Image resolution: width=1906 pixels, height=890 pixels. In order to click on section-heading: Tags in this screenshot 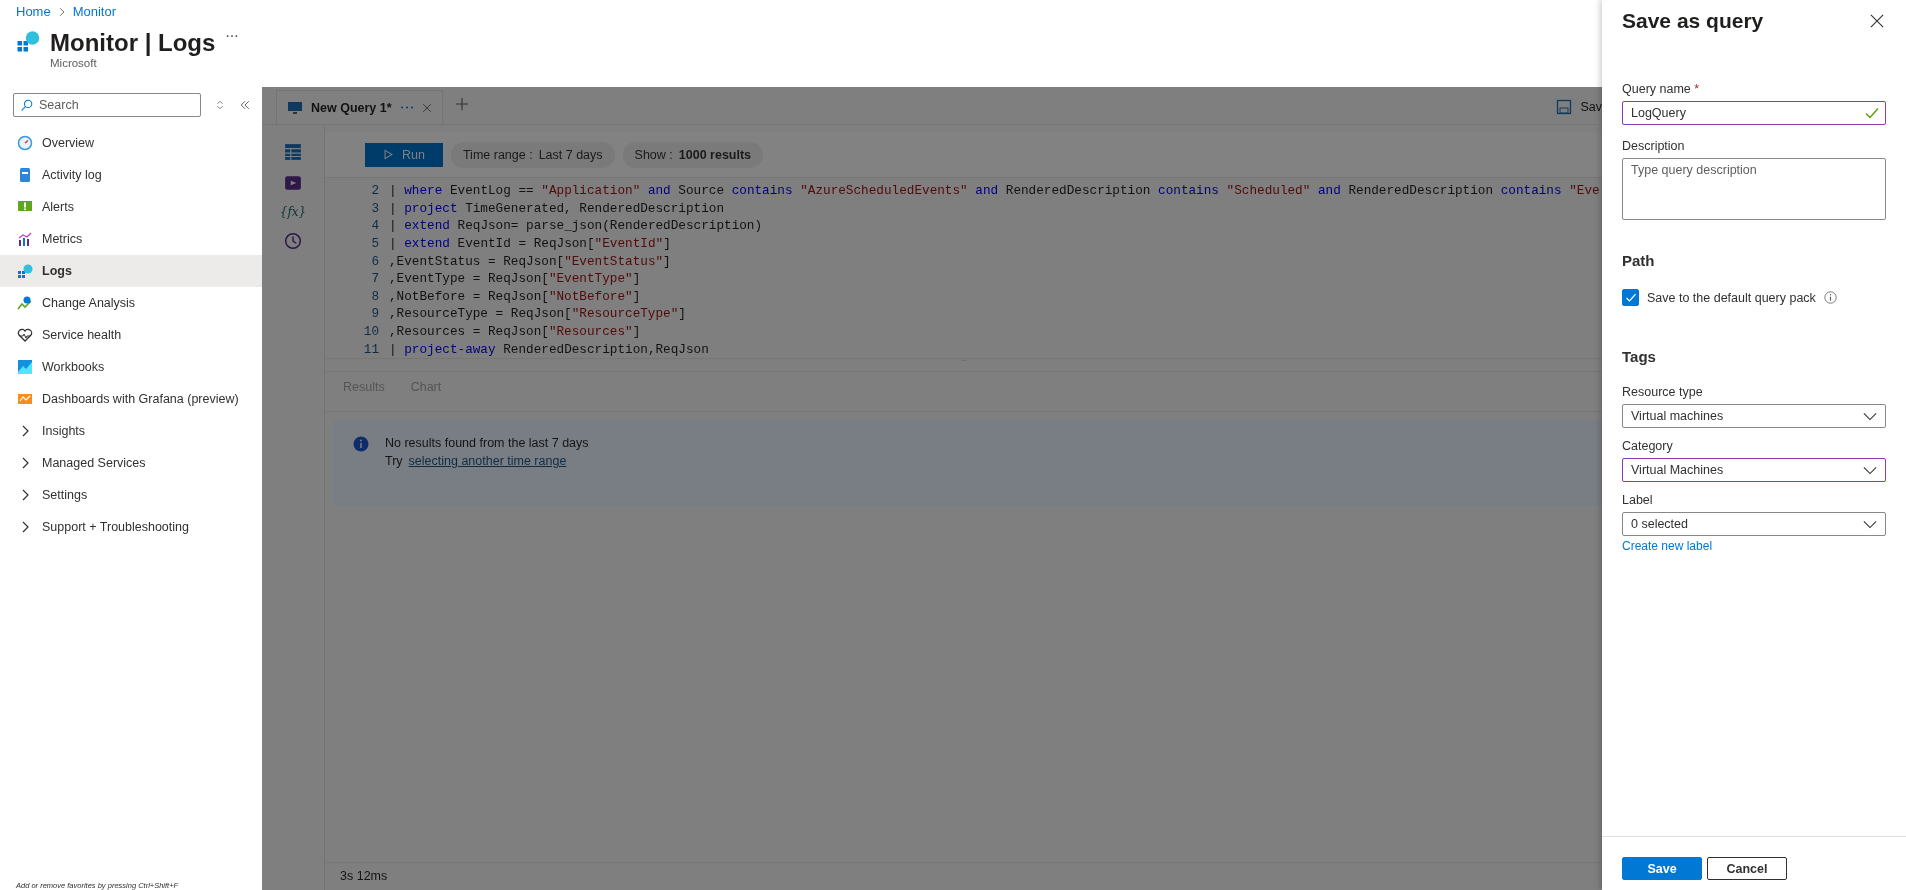, I will do `click(1639, 356)`.